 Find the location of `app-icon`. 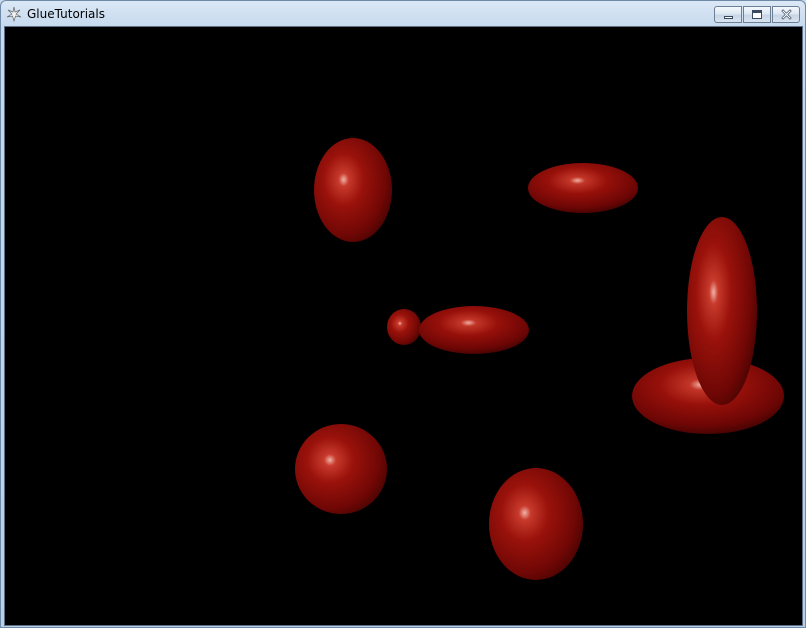

app-icon is located at coordinates (14, 14).